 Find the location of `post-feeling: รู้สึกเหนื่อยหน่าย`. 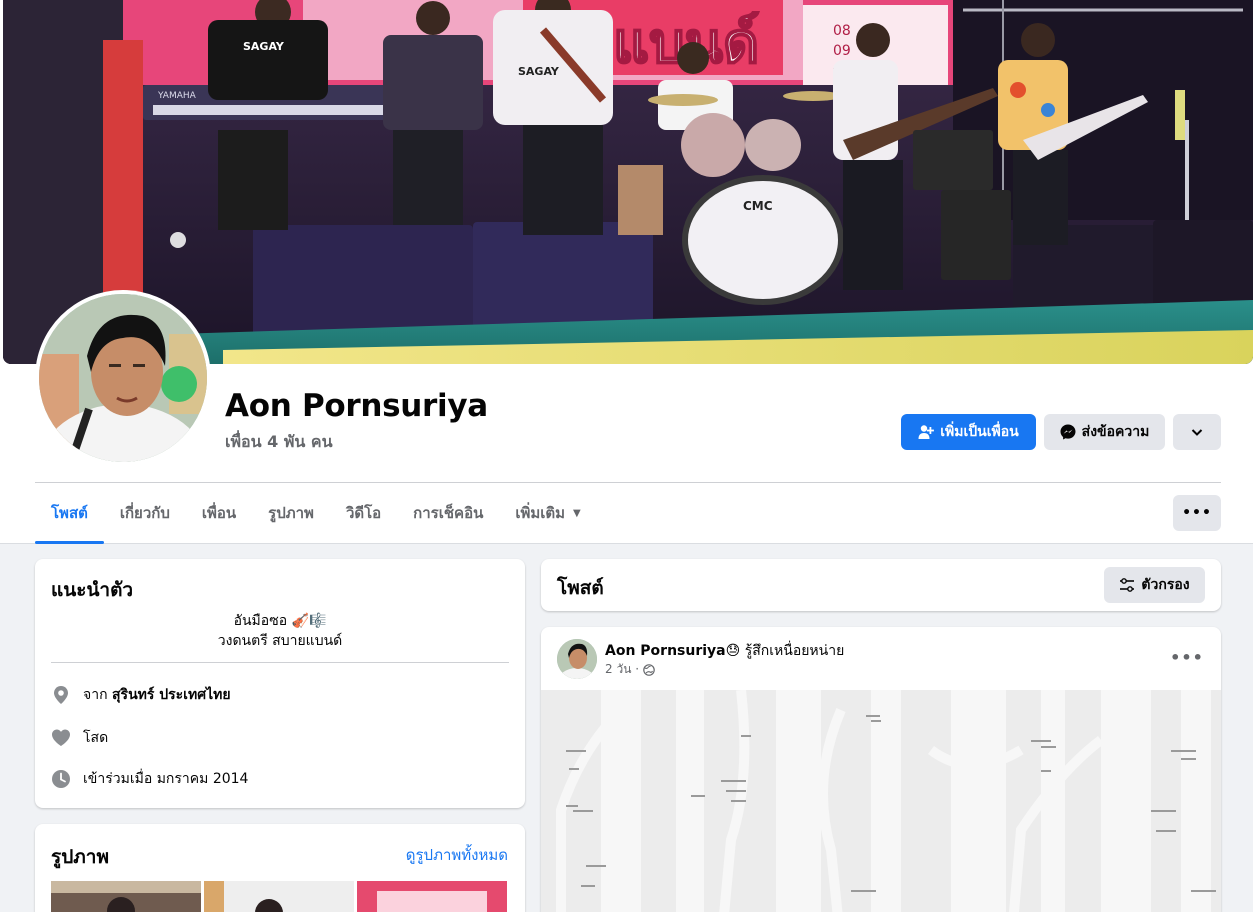

post-feeling: รู้สึกเหนื่อยหน่าย is located at coordinates (794, 651).